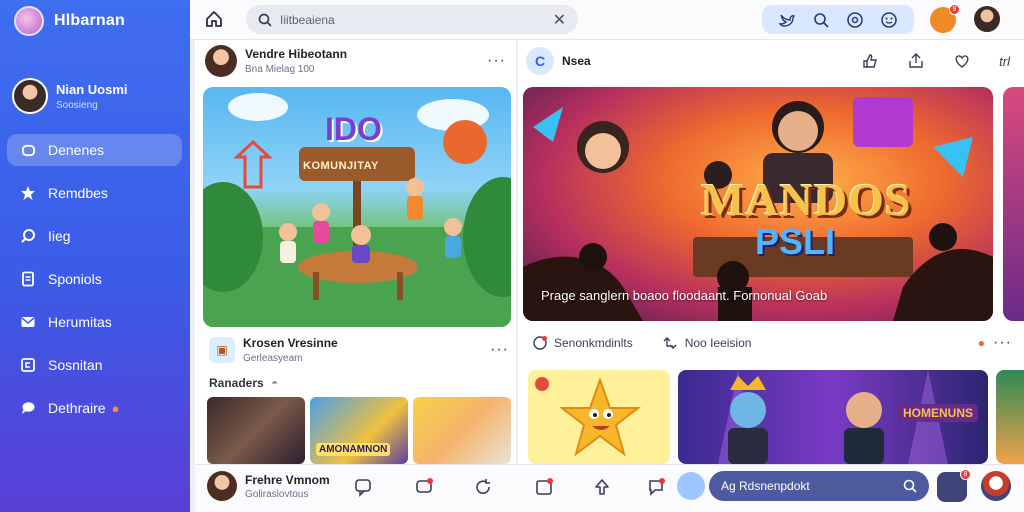  I want to click on sidebar-item-remdbes: Remdbes, so click(94, 193).